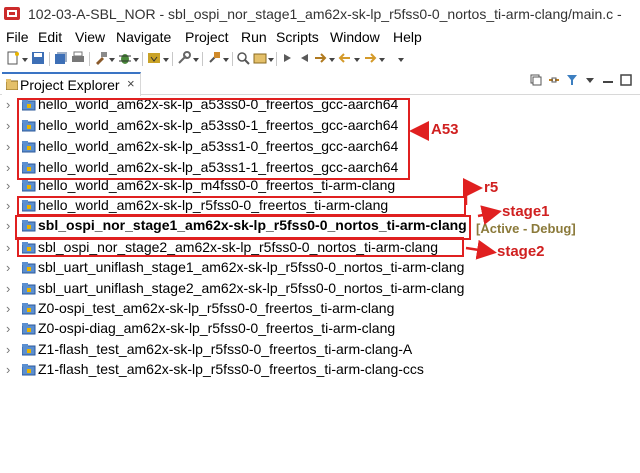  Describe the element at coordinates (61, 58) in the screenshot. I see `save-all-icon` at that location.